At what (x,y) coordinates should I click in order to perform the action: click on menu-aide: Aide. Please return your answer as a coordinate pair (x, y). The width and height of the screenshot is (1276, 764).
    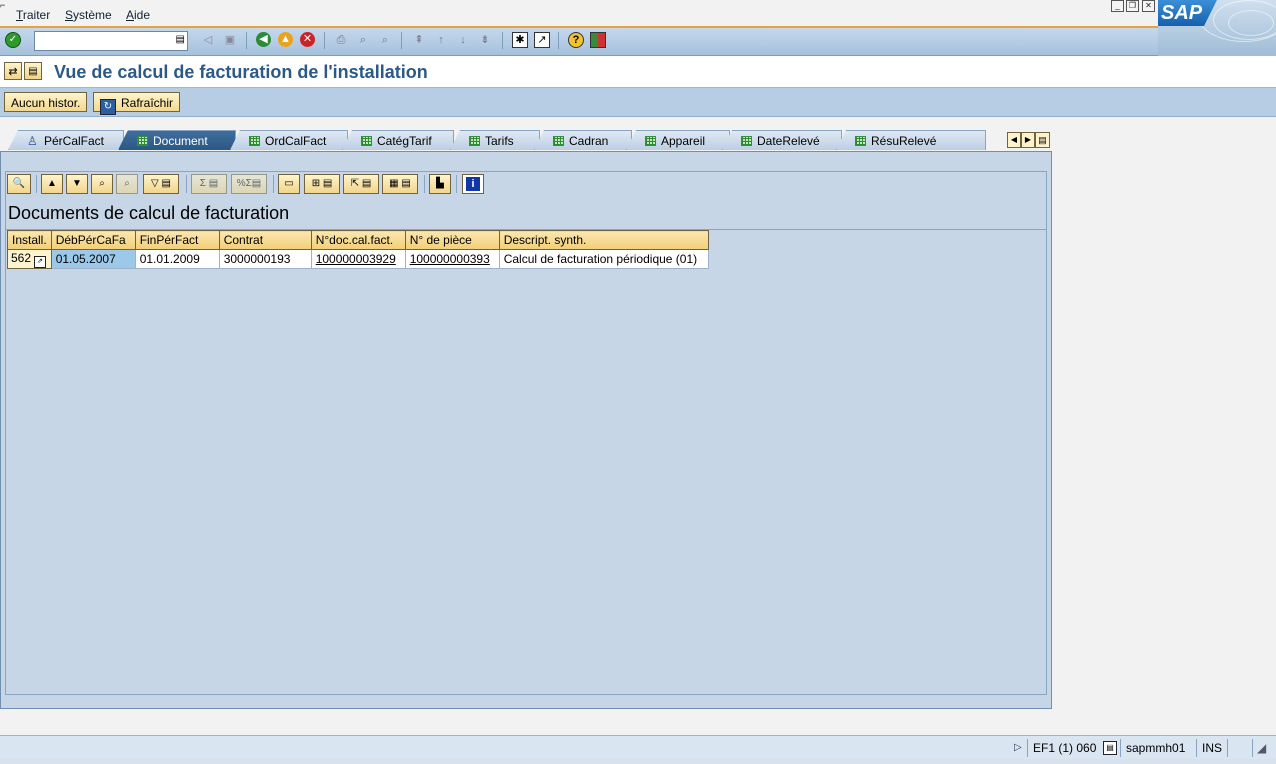
    Looking at the image, I should click on (138, 15).